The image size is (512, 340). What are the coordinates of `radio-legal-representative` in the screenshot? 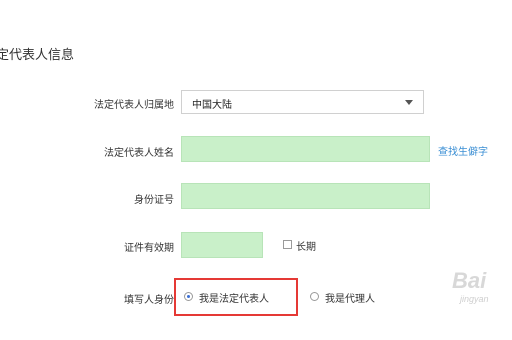 It's located at (188, 296).